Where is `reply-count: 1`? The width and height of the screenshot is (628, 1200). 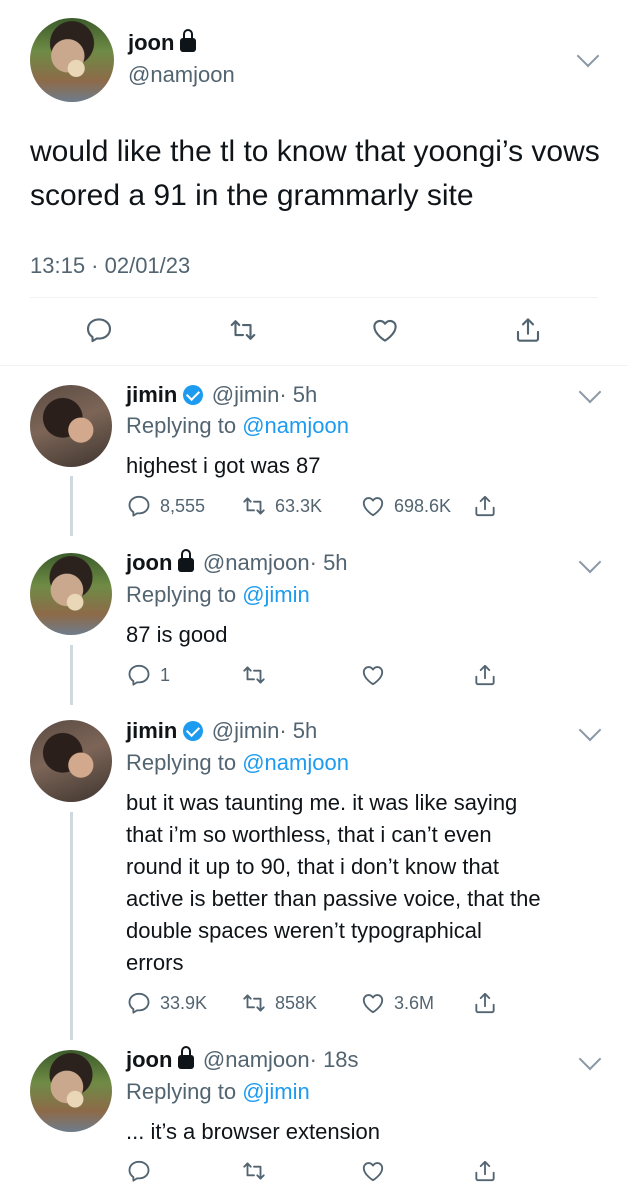 reply-count: 1 is located at coordinates (165, 674).